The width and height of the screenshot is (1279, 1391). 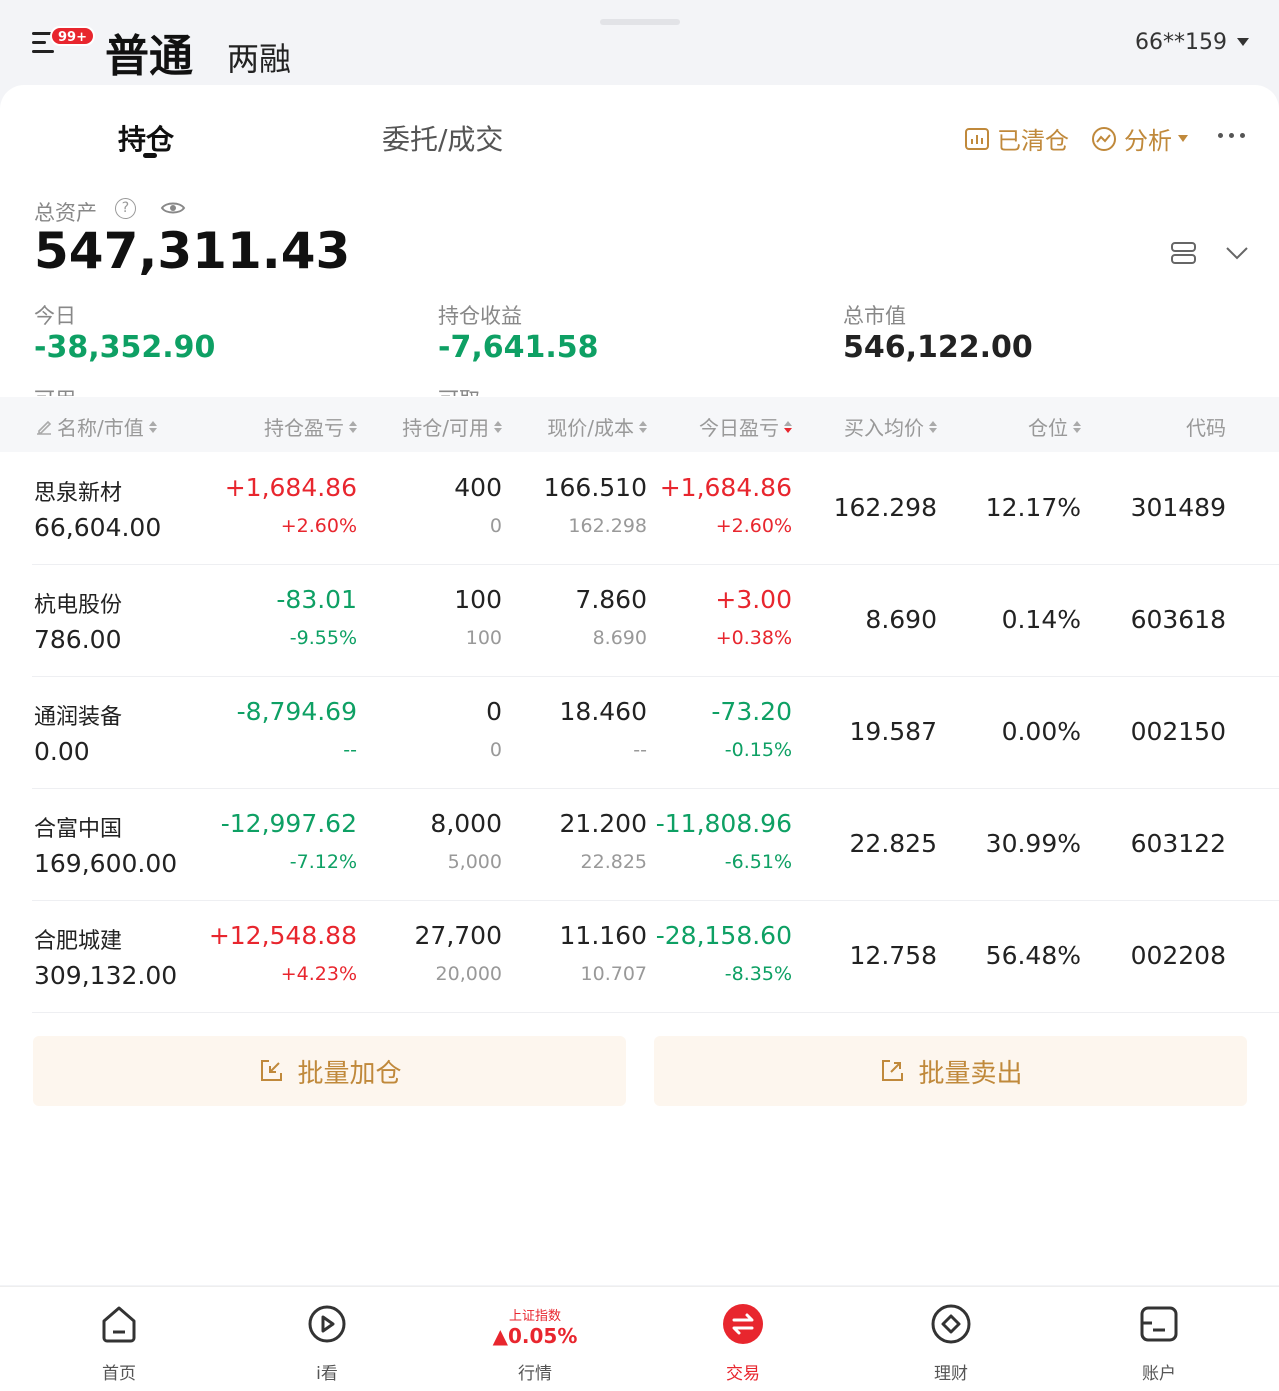 I want to click on current-price: 166.510, so click(x=595, y=487).